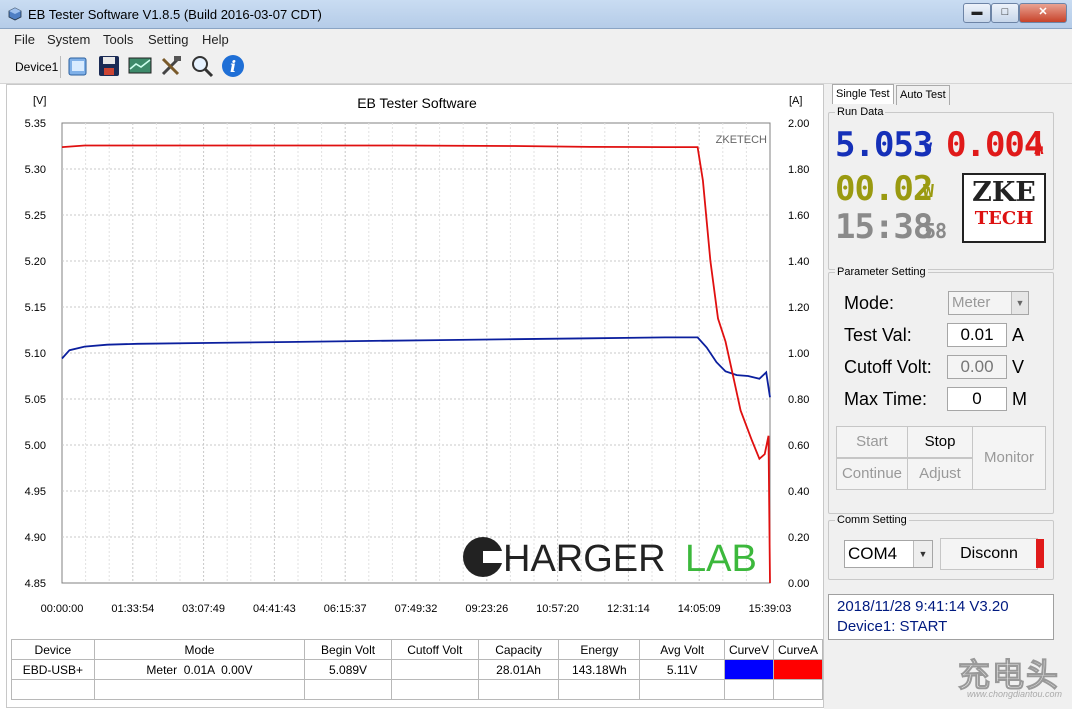 The image size is (1072, 709). I want to click on menu-tools: Tools, so click(118, 39).